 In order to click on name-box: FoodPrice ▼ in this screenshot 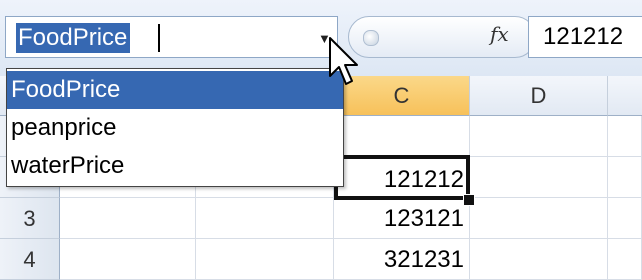, I will do `click(171, 37)`.